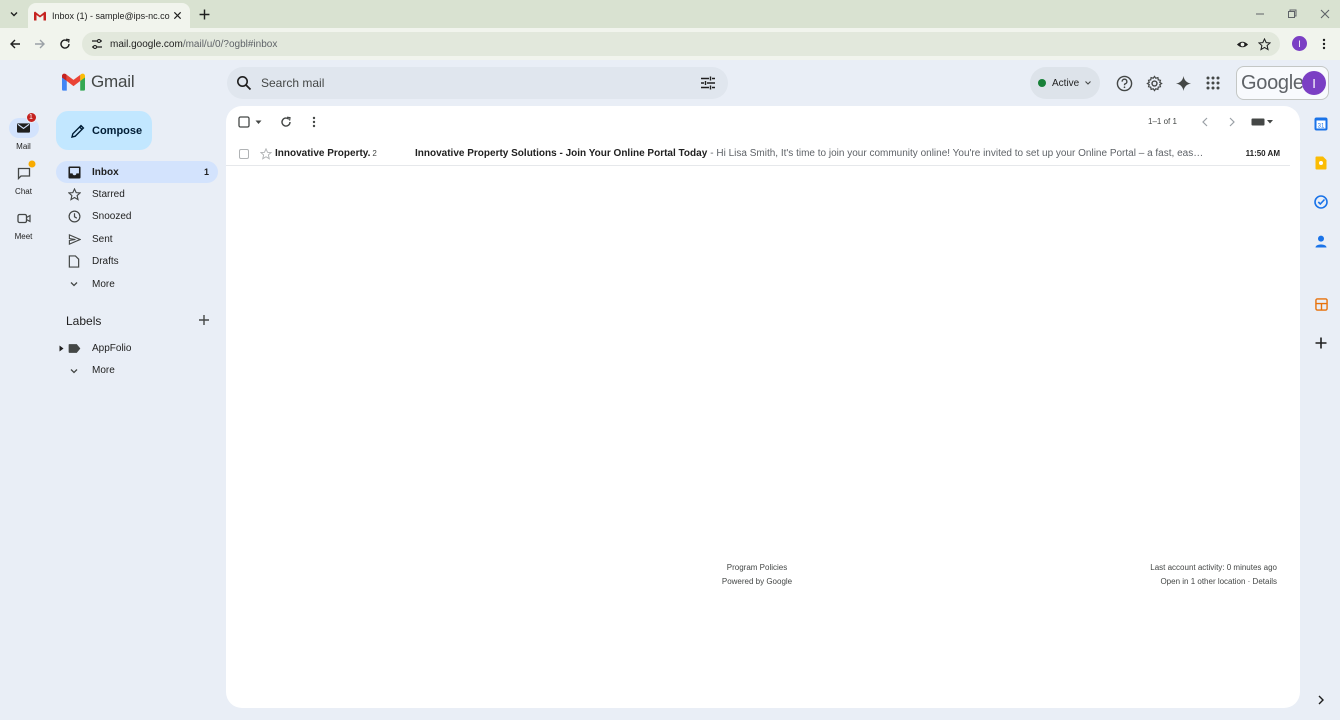 This screenshot has height=720, width=1340. I want to click on browser-toolbar: mail.google.com/mail/u/0/?ogbl#inbox, so click(670, 44).